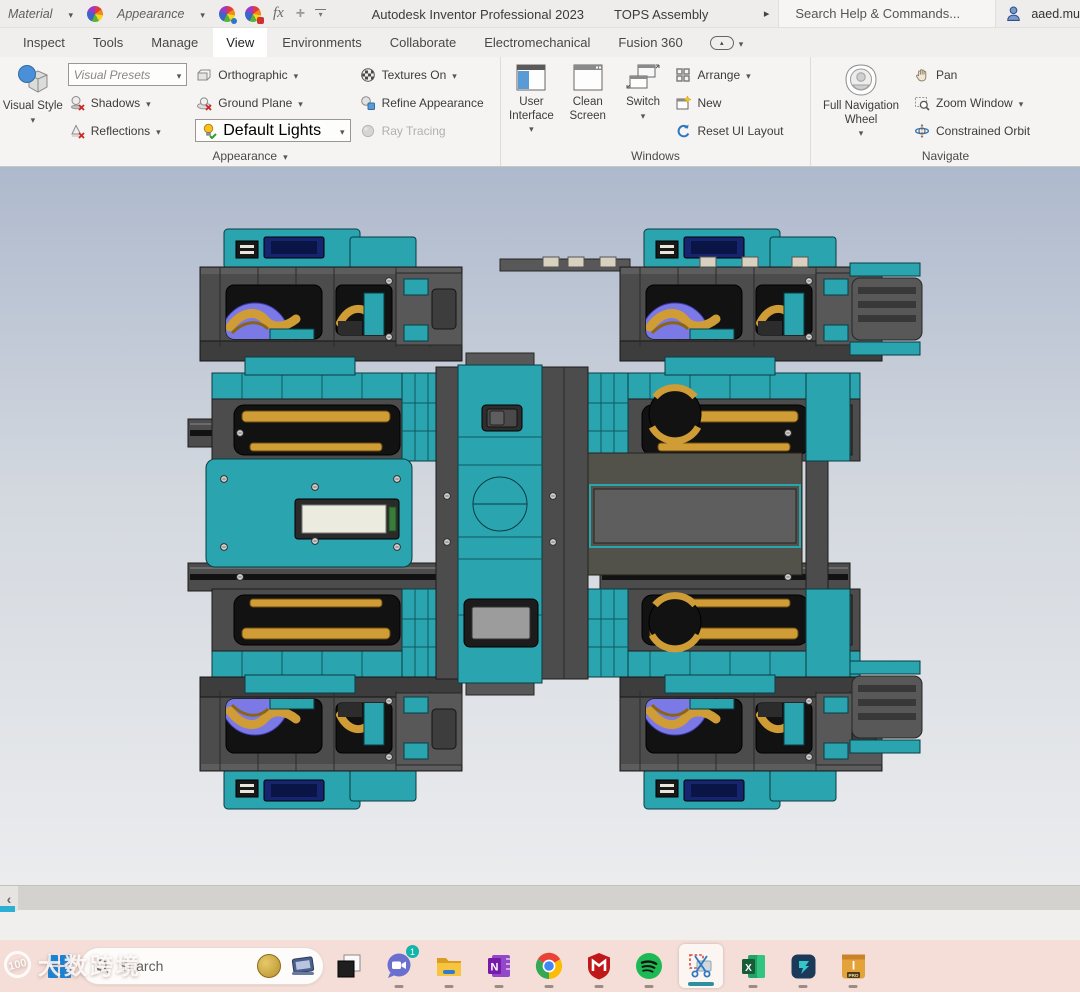 This screenshot has width=1080, height=993. What do you see at coordinates (202, 966) in the screenshot?
I see `taskbar-search-box: Search` at bounding box center [202, 966].